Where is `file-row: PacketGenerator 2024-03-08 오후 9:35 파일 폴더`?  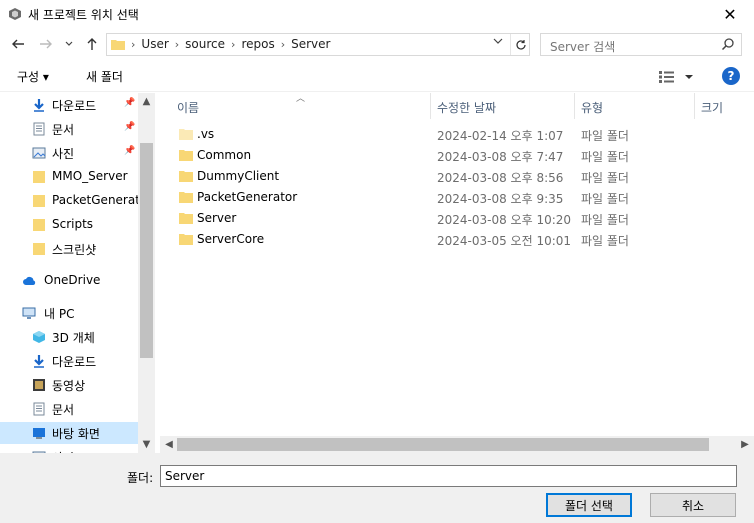
file-row: PacketGenerator 2024-03-08 오후 9:35 파일 폴더 is located at coordinates (405, 197).